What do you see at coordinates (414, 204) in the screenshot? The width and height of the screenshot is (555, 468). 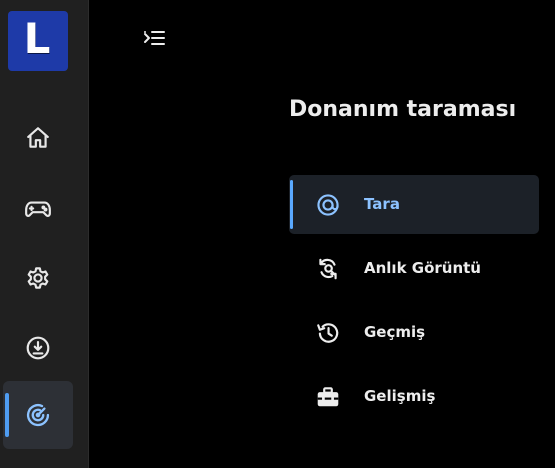 I see `nav-item-scan: Tara` at bounding box center [414, 204].